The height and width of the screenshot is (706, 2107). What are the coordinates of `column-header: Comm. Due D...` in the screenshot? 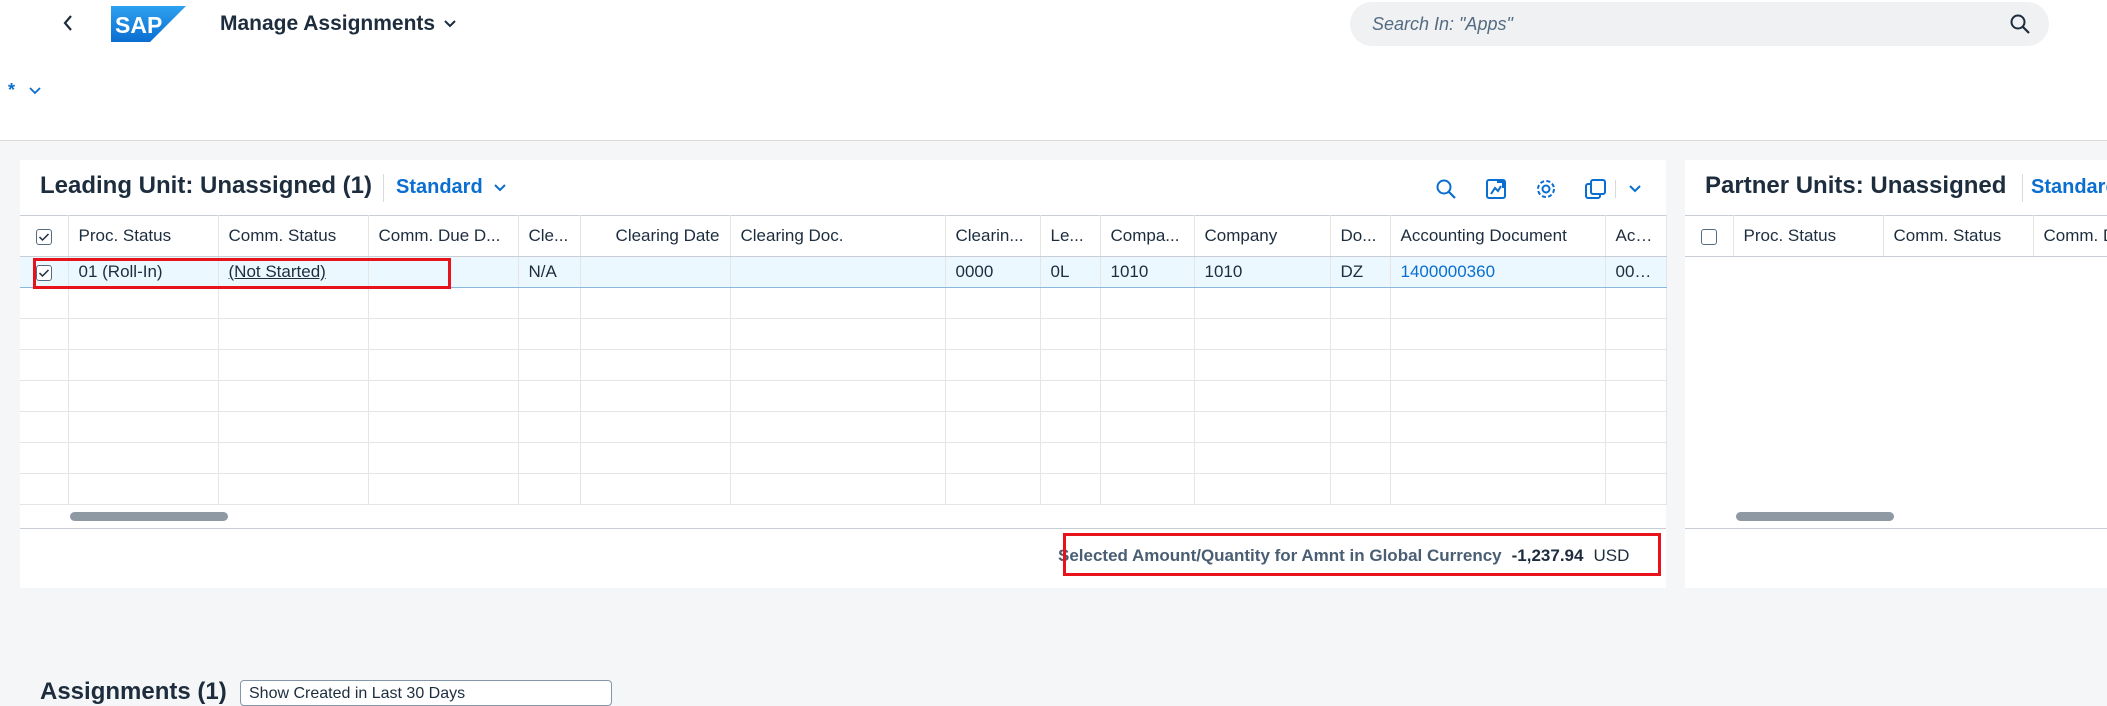 It's located at (443, 236).